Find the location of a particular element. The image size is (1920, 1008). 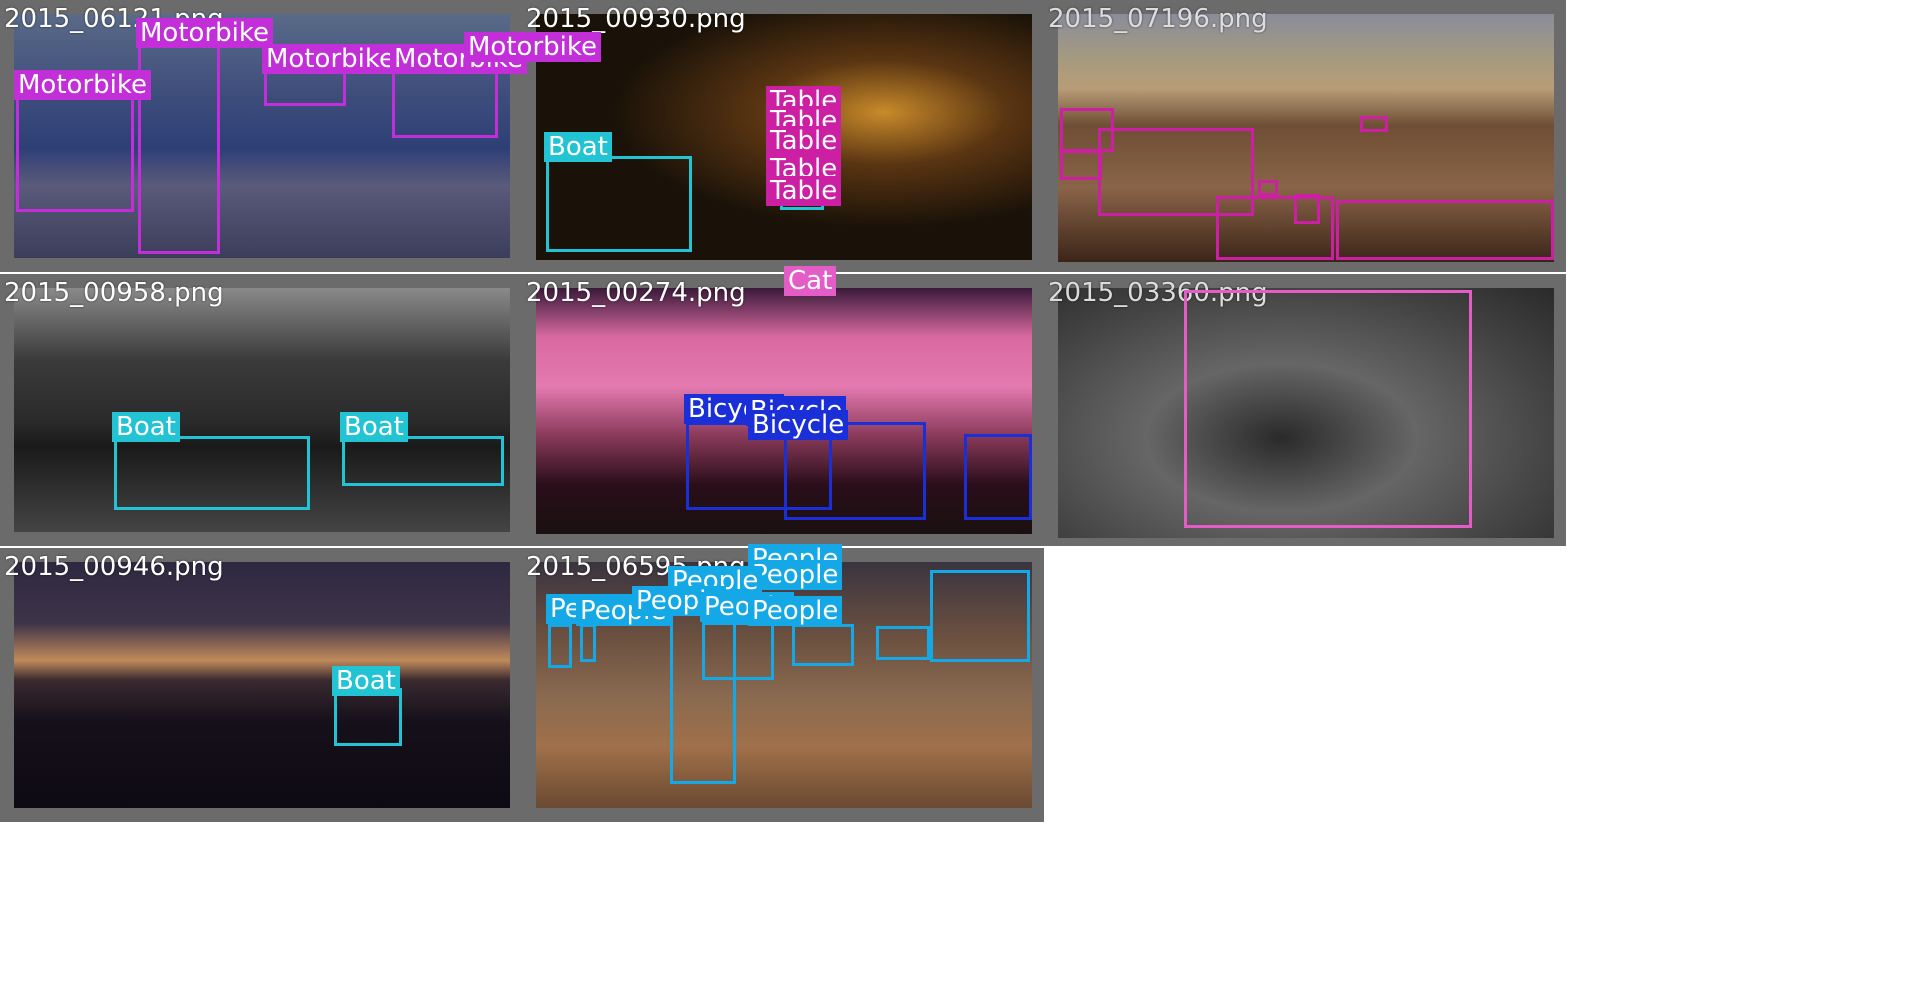

image-filename: 2015_00958.png is located at coordinates (114, 293).